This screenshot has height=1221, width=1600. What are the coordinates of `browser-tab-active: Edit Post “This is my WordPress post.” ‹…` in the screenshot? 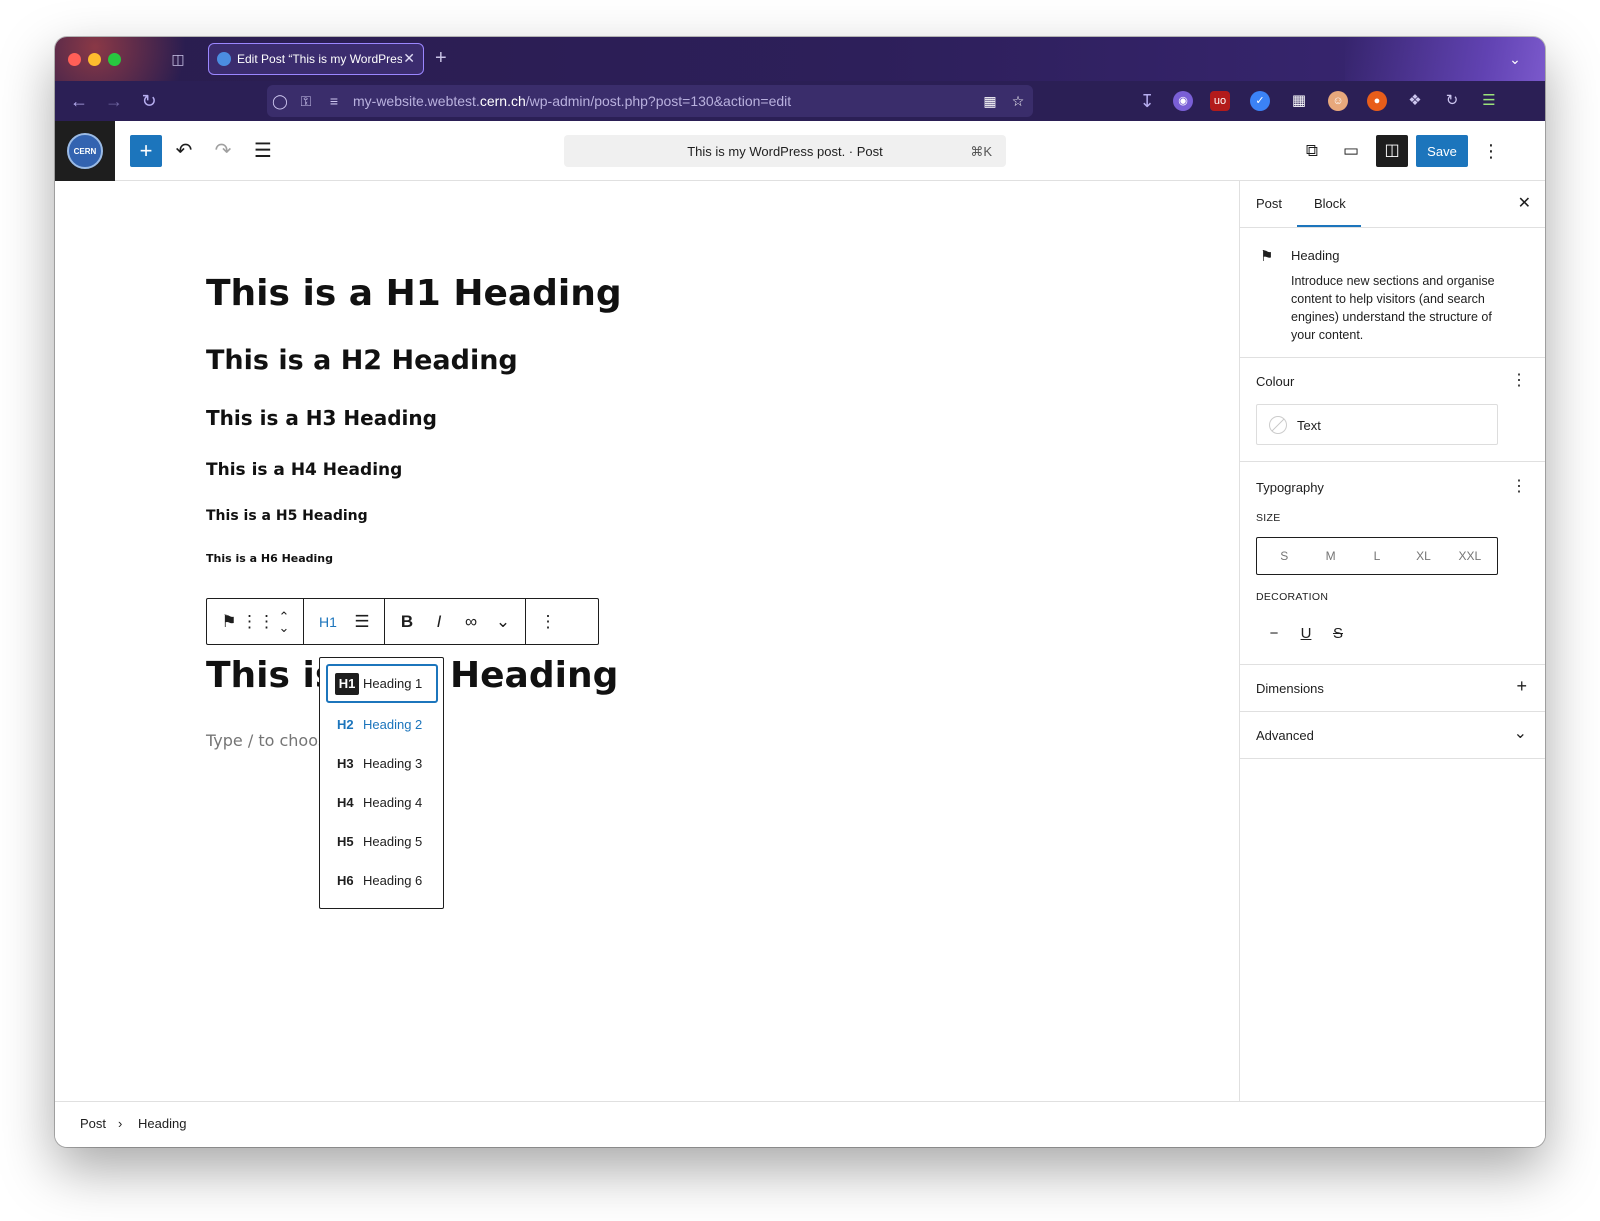 It's located at (316, 59).